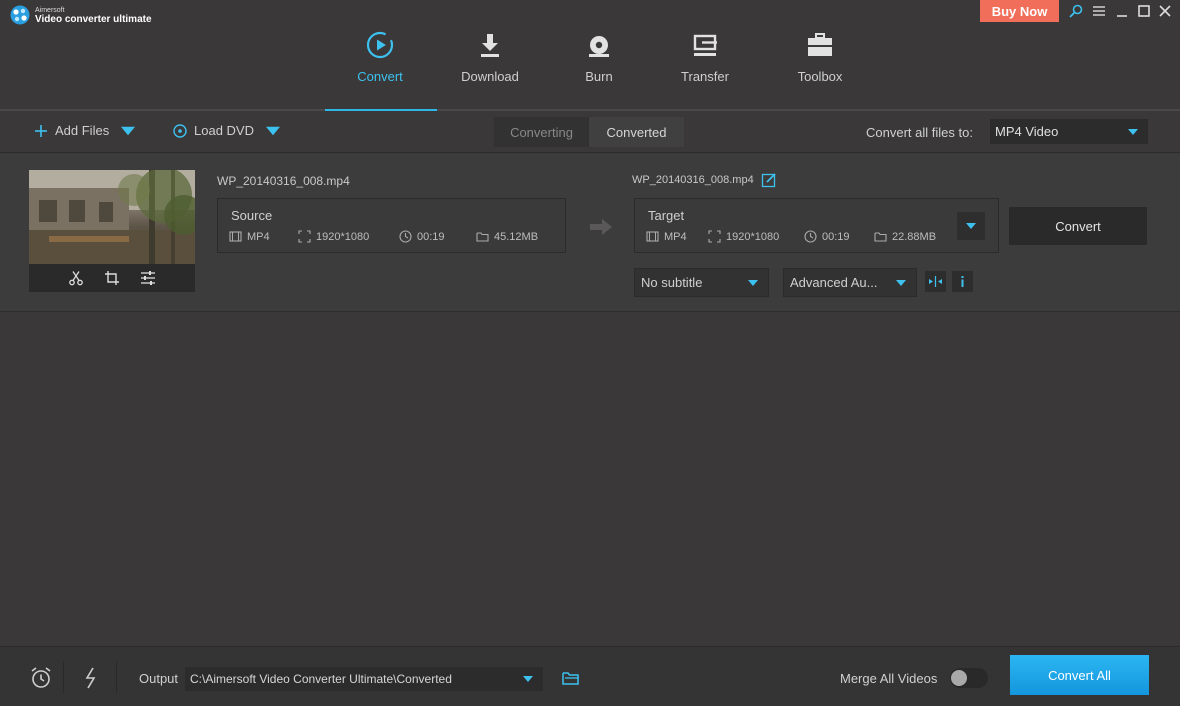  I want to click on arrow-right-icon, so click(601, 227).